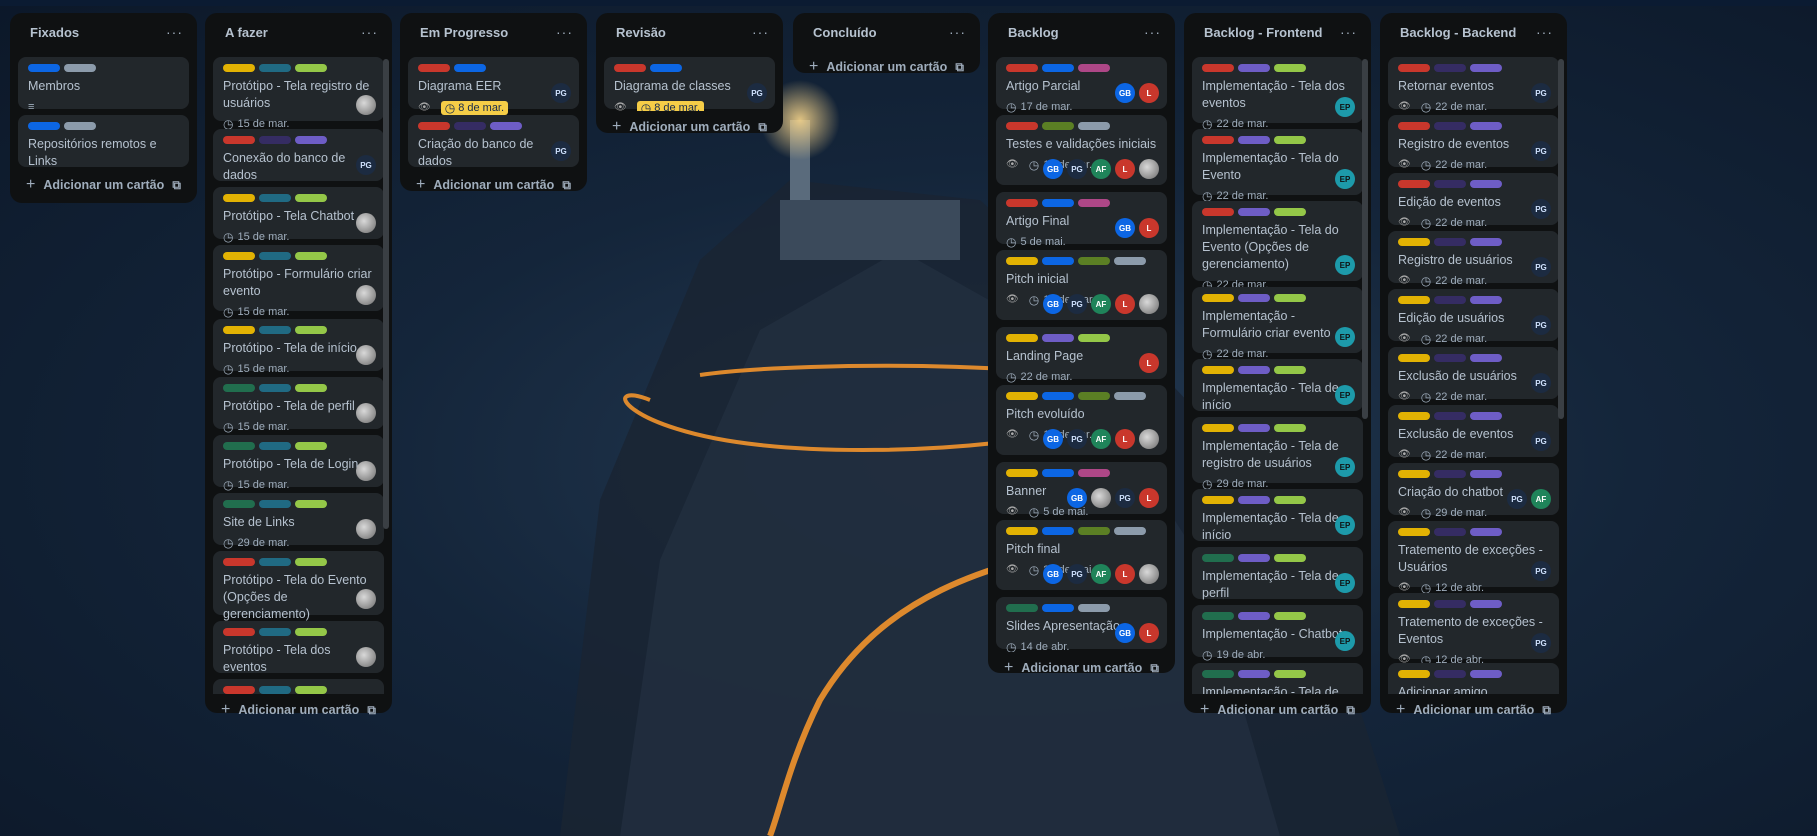  What do you see at coordinates (246, 32) in the screenshot?
I see `list-title: A fazer` at bounding box center [246, 32].